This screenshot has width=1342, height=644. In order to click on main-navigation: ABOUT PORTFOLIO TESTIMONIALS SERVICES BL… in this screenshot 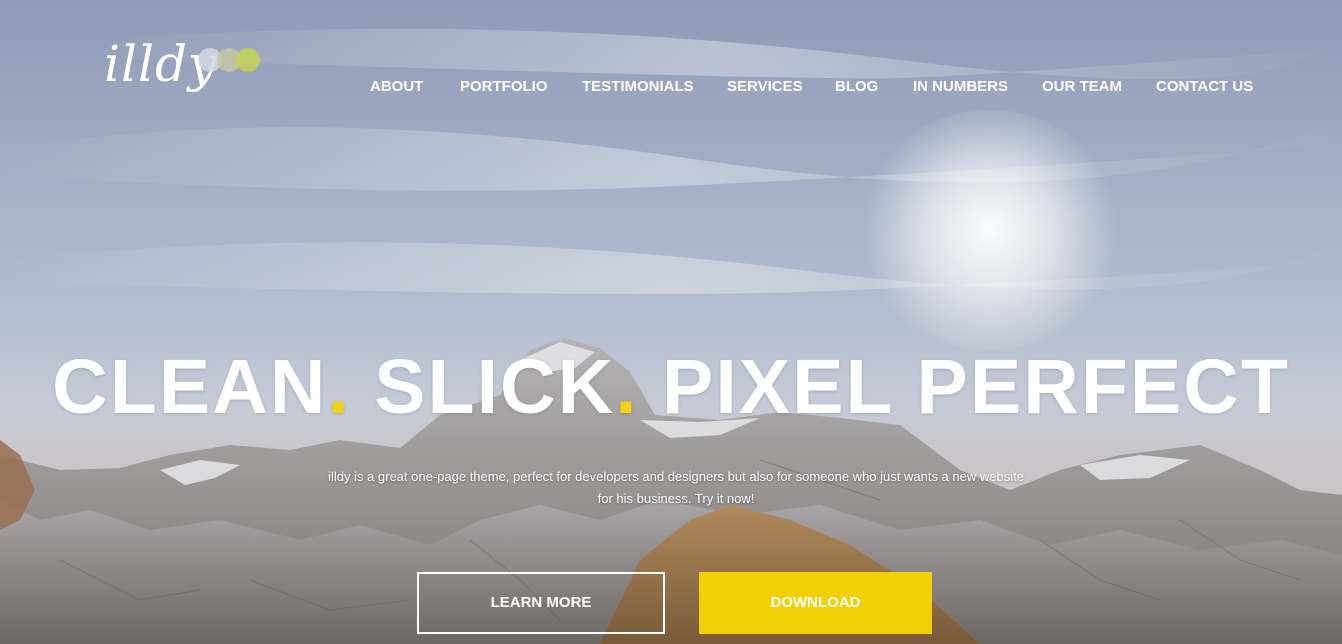, I will do `click(811, 87)`.